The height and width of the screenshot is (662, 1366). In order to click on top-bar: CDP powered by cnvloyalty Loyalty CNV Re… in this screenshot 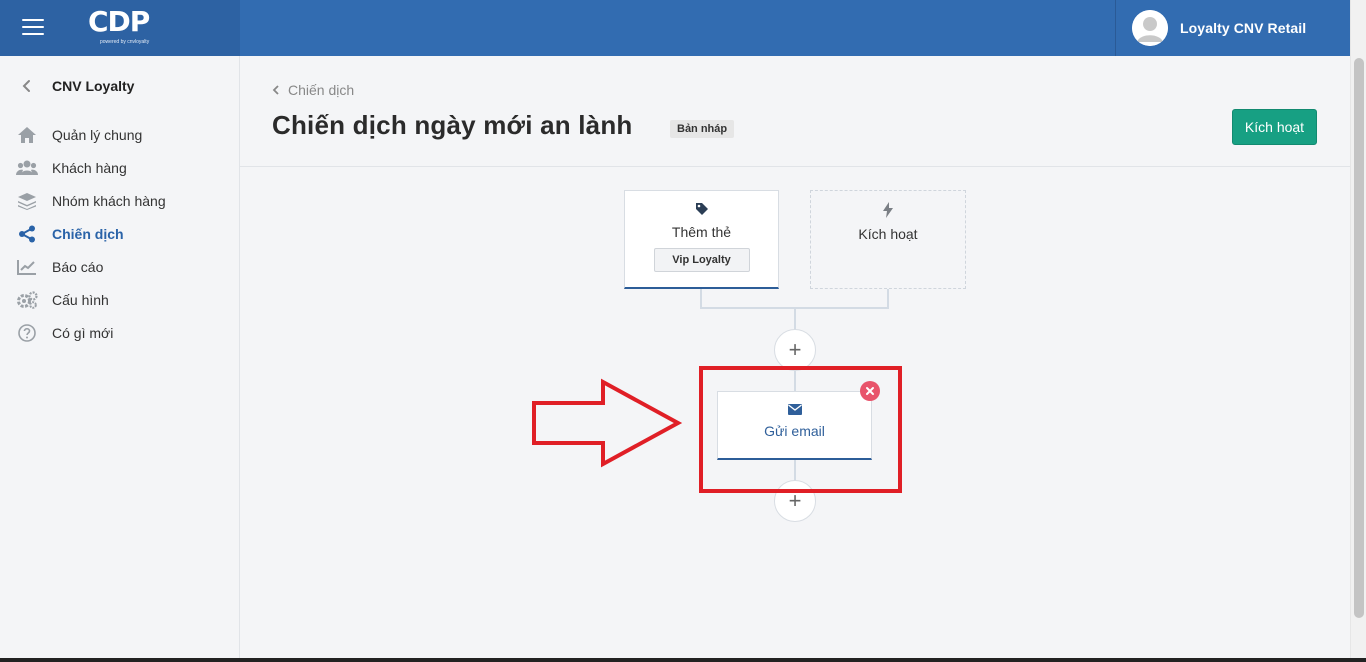, I will do `click(683, 28)`.